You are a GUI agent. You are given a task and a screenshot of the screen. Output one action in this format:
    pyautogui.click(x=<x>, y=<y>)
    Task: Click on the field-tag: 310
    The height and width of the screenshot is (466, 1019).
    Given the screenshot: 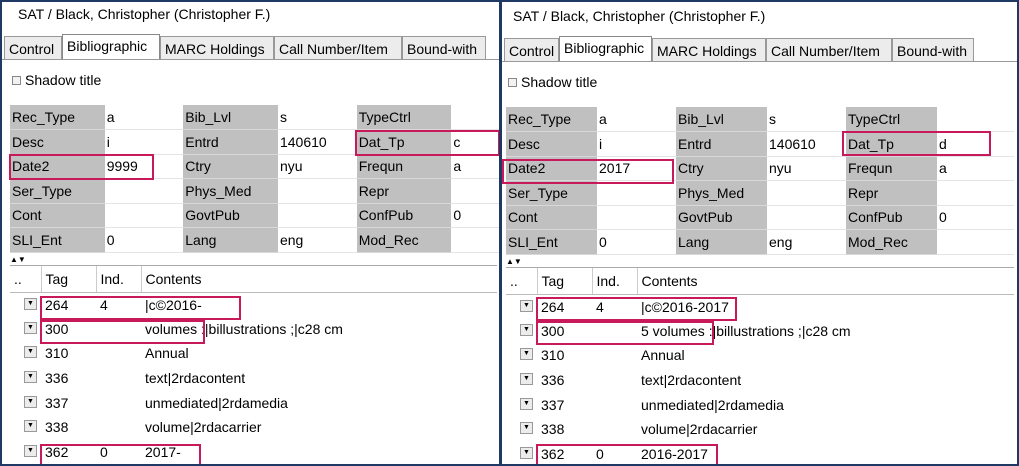 What is the action you would take?
    pyautogui.click(x=68, y=353)
    